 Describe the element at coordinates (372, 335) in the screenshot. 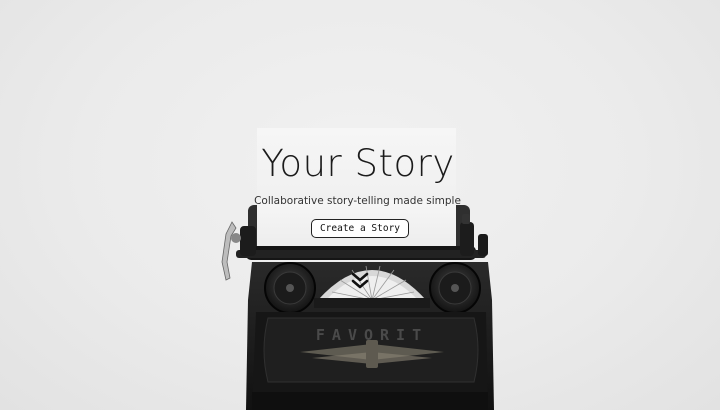

I see `brand-plate: FAVORIT` at that location.